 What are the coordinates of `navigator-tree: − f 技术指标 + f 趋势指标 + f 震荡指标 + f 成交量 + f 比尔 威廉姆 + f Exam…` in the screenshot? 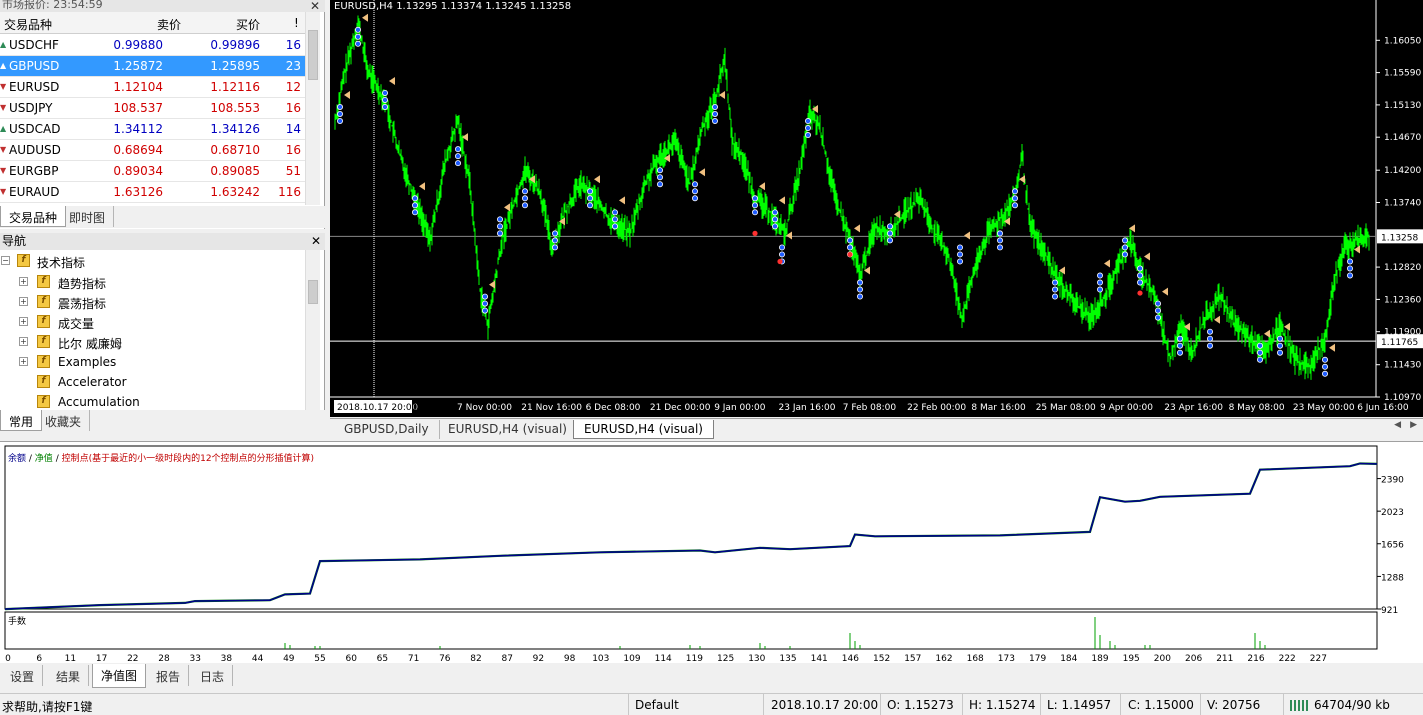 It's located at (162, 330).